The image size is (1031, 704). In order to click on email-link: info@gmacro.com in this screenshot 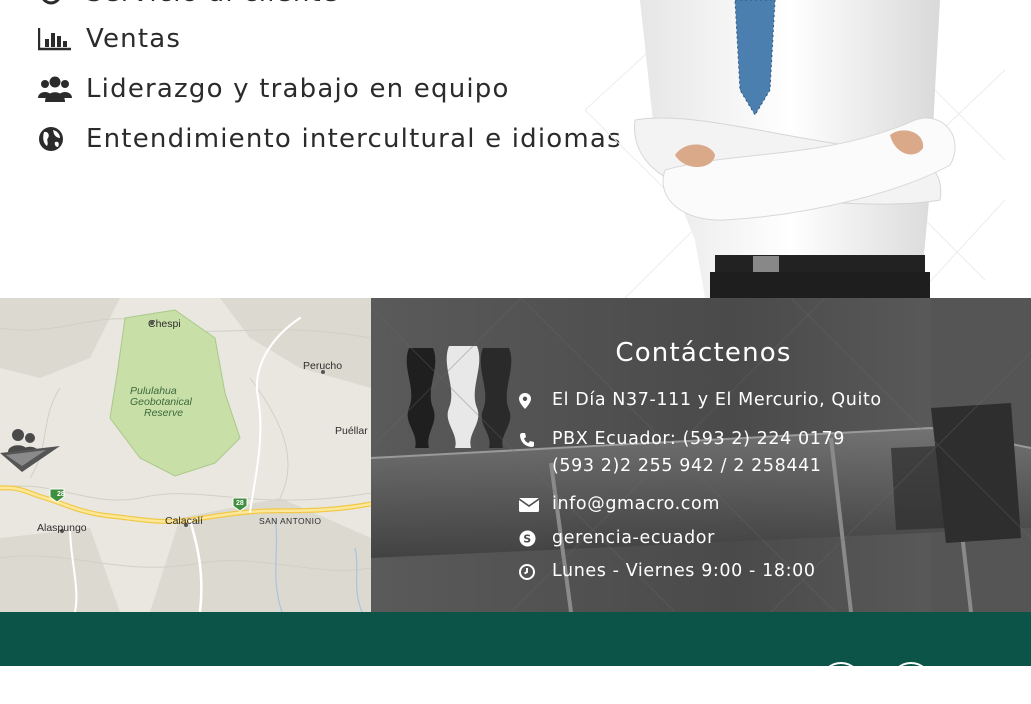, I will do `click(636, 504)`.